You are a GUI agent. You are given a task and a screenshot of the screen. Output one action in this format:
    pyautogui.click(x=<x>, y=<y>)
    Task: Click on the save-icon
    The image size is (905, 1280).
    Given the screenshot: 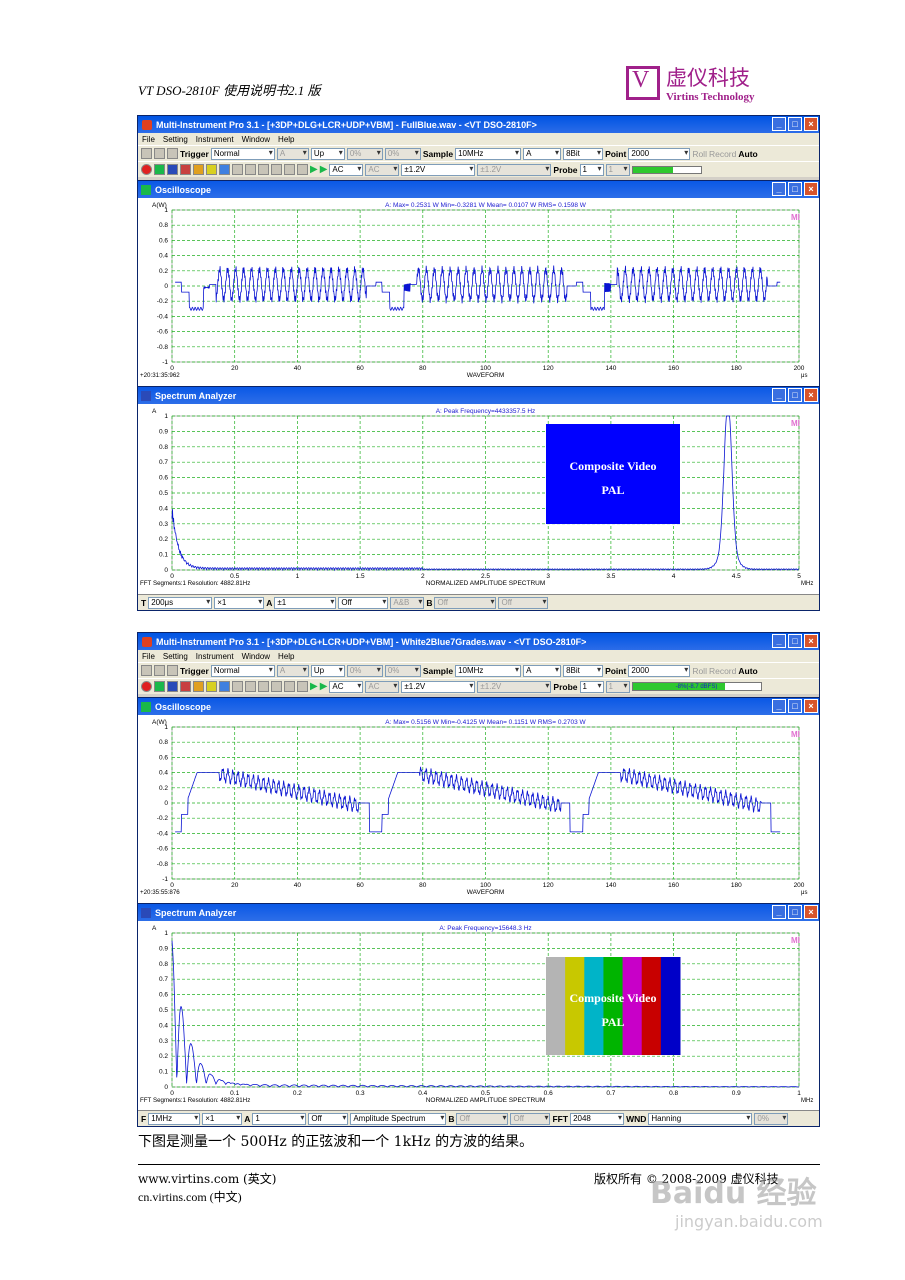 What is the action you would take?
    pyautogui.click(x=159, y=670)
    